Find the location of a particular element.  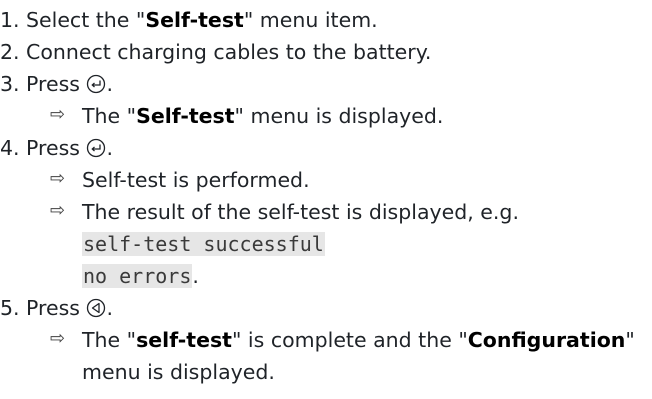

step-number: 3. is located at coordinates (10, 84).